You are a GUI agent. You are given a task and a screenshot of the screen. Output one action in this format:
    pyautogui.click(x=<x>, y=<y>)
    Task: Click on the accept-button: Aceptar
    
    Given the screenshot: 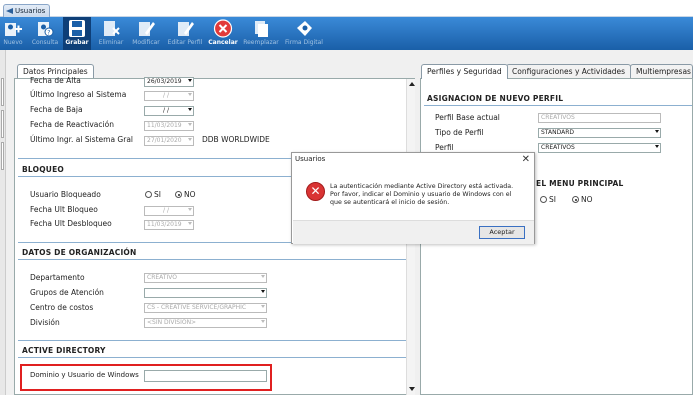 What is the action you would take?
    pyautogui.click(x=502, y=232)
    